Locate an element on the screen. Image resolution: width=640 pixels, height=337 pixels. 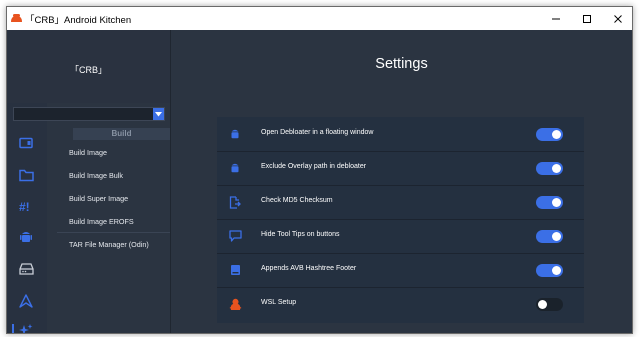
rail-drive-button is located at coordinates (26, 269).